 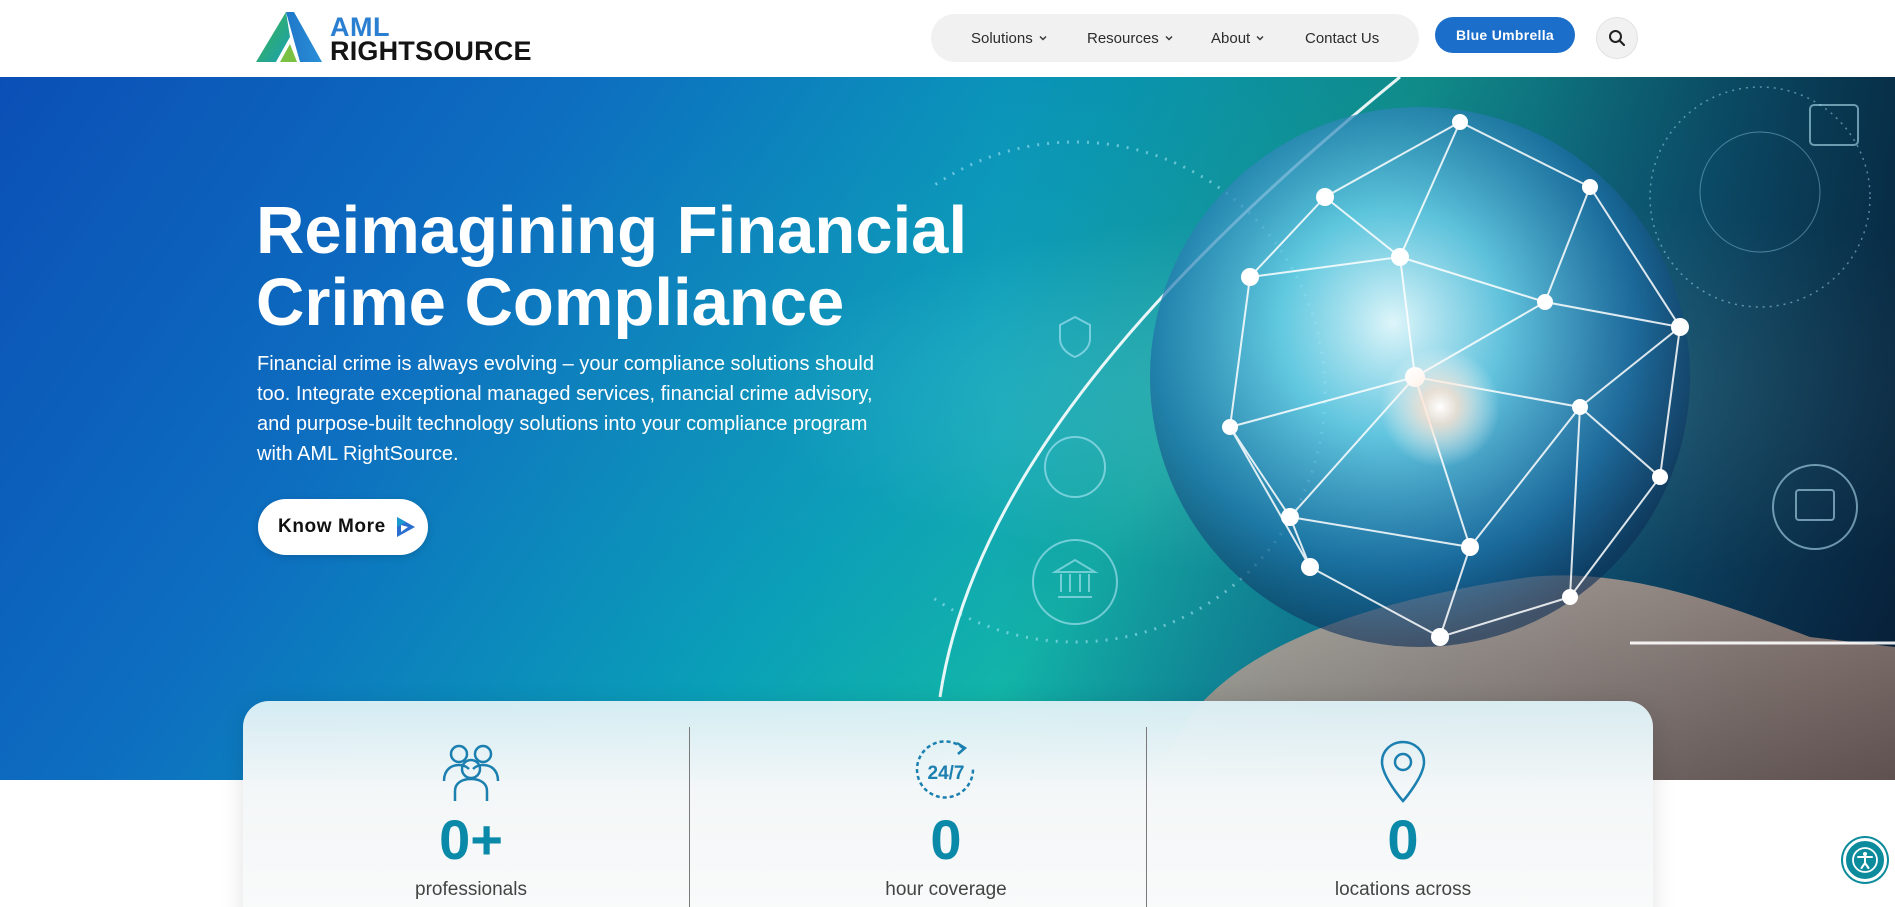 What do you see at coordinates (471, 772) in the screenshot?
I see `people-group-icon` at bounding box center [471, 772].